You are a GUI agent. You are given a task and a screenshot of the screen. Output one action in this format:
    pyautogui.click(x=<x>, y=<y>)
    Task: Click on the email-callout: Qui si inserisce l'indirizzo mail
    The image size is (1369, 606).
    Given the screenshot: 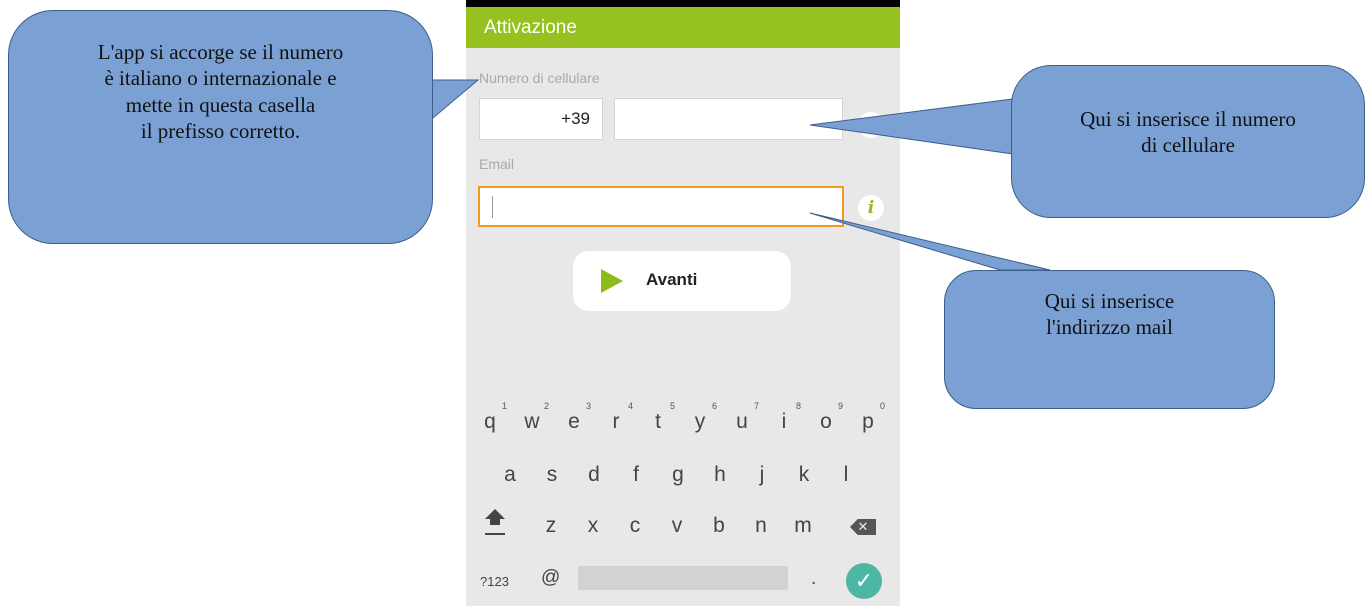 What is the action you would take?
    pyautogui.click(x=1109, y=339)
    